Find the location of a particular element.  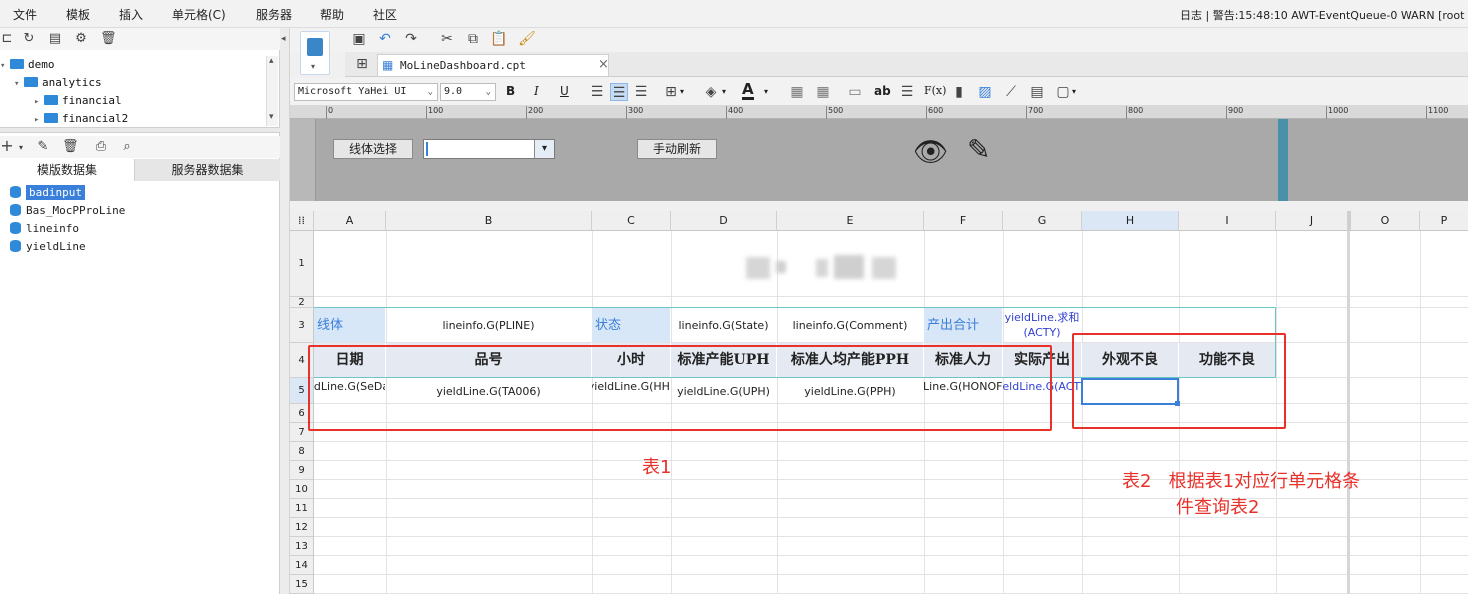

insert-text-icon: ab is located at coordinates (882, 91).